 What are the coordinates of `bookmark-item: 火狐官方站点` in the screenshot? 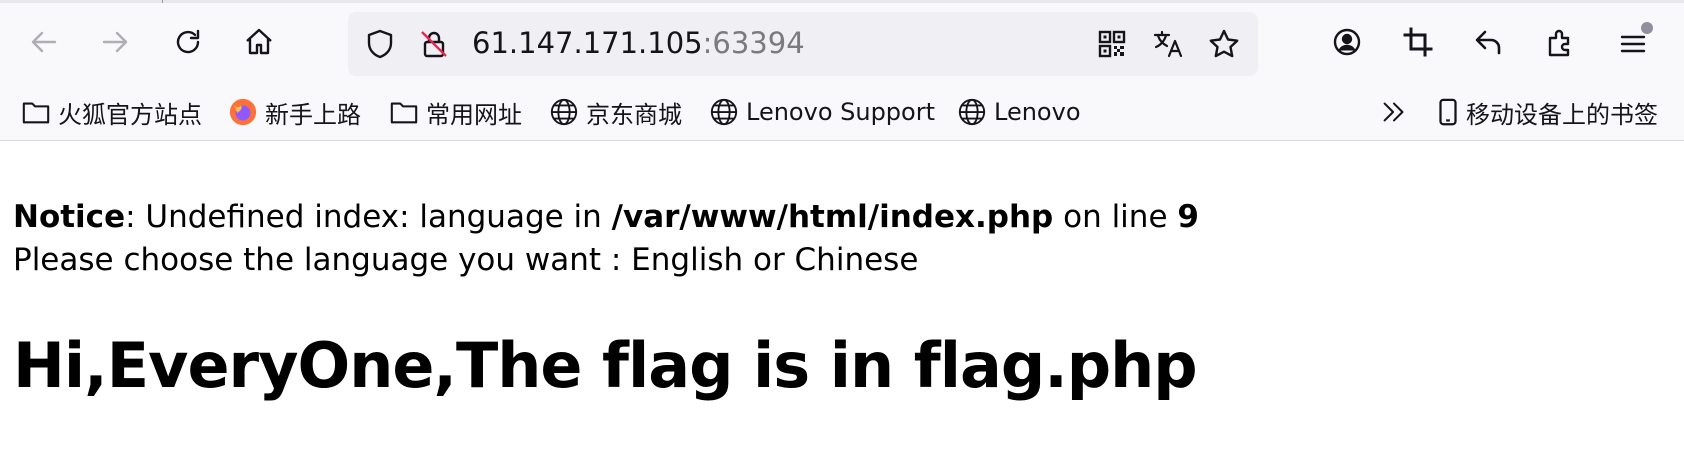 It's located at (111, 112).